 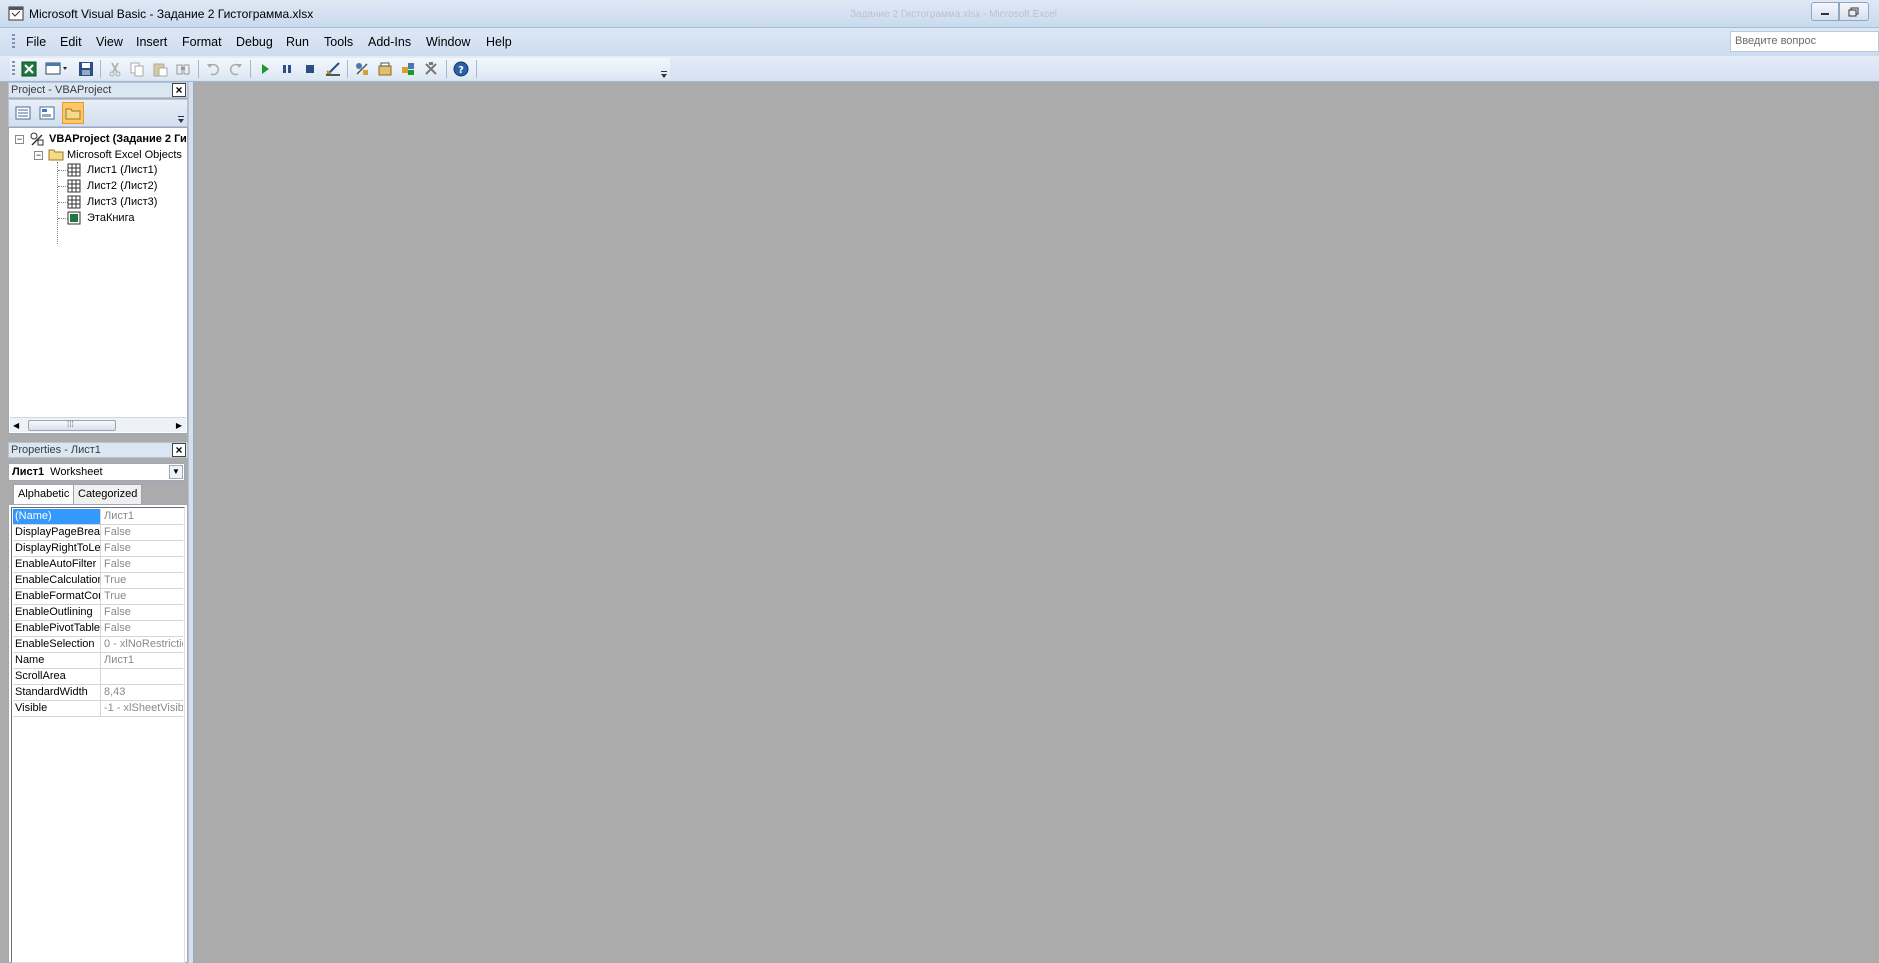 I want to click on property-row: DisplayRightToLeft False, so click(x=98, y=549).